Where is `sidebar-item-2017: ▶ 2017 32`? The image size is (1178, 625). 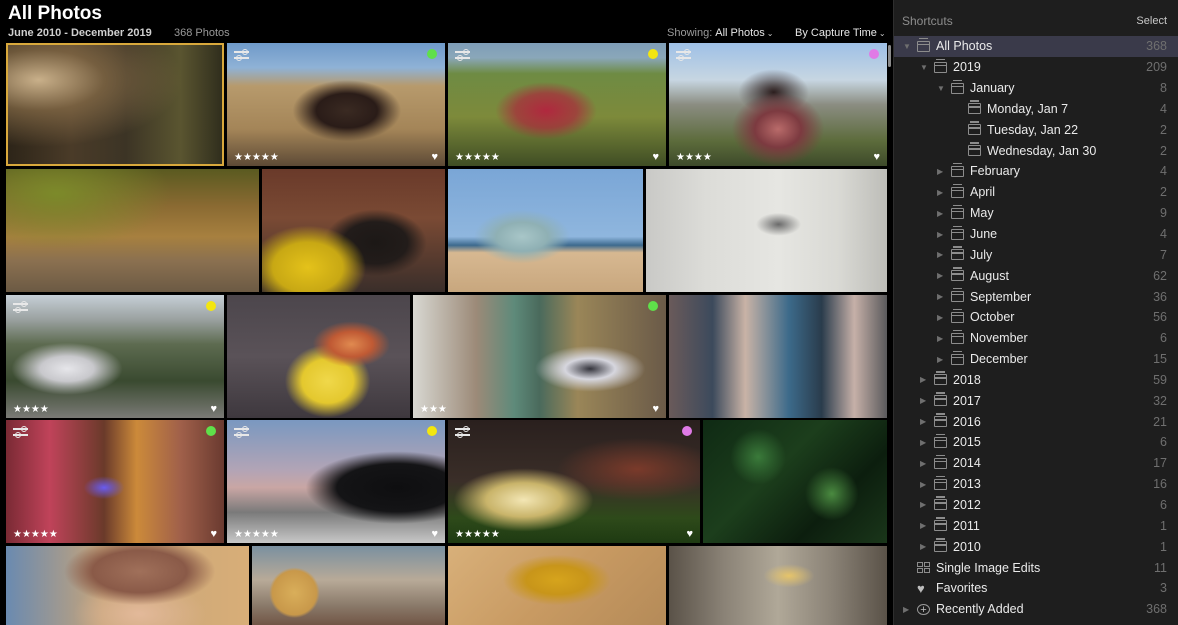
sidebar-item-2017: ▶ 2017 32 is located at coordinates (1036, 400).